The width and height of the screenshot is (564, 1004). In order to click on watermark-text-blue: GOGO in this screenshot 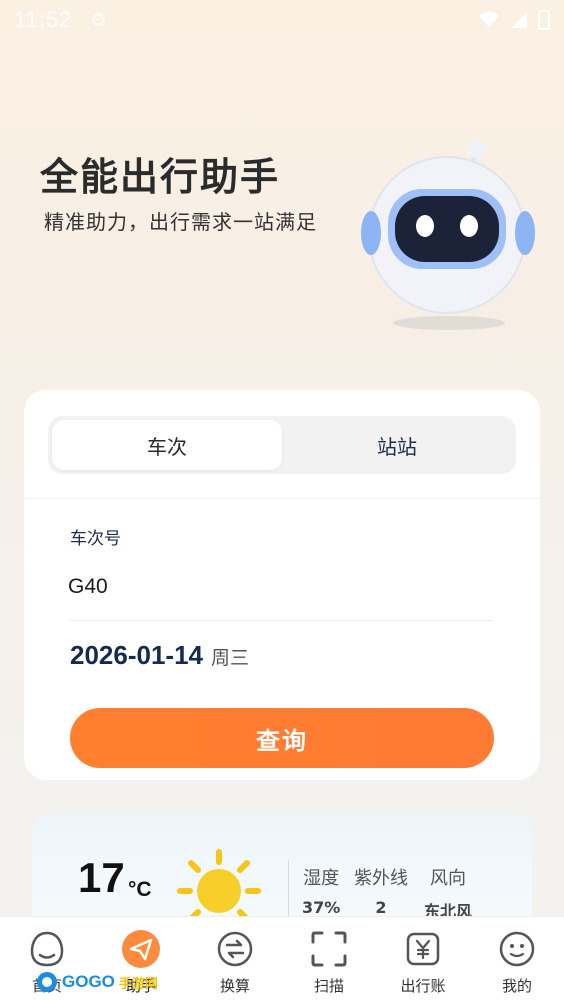, I will do `click(88, 981)`.